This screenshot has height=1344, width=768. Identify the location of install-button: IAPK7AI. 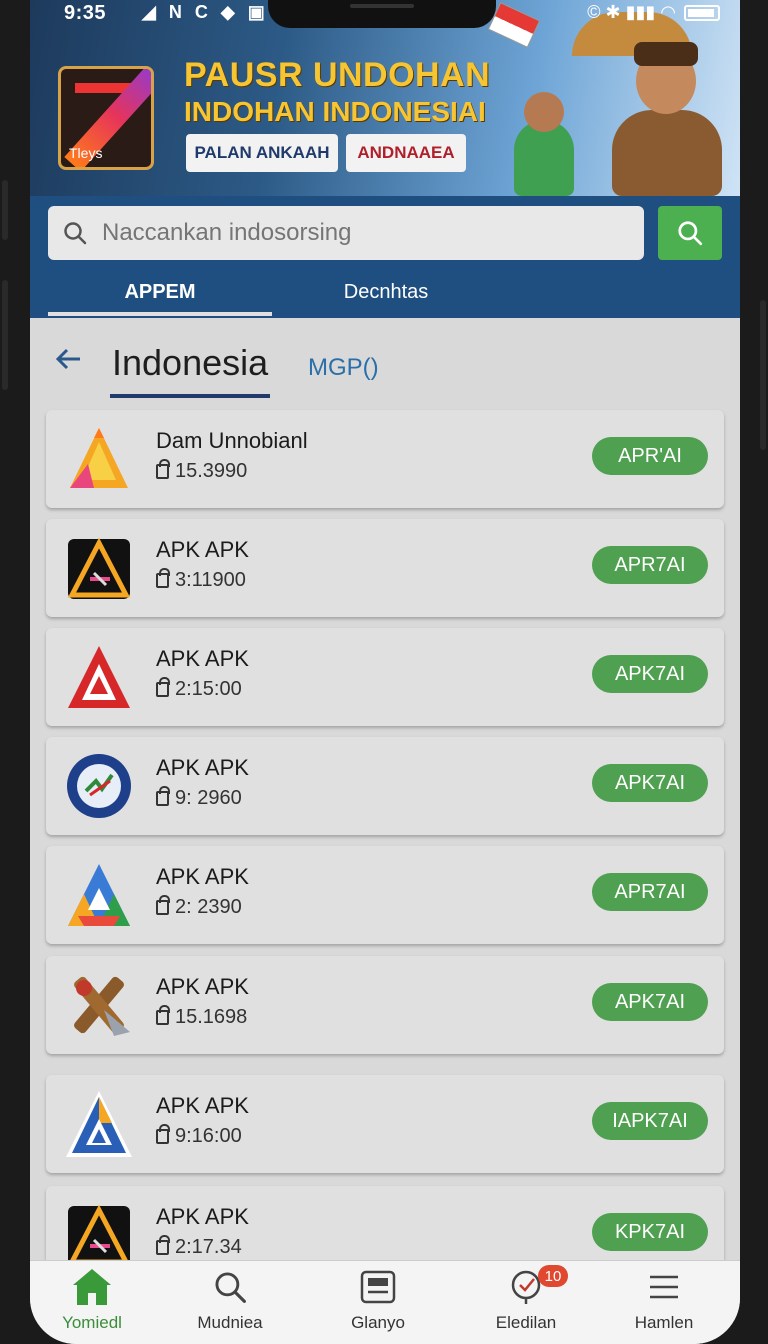
(650, 1121).